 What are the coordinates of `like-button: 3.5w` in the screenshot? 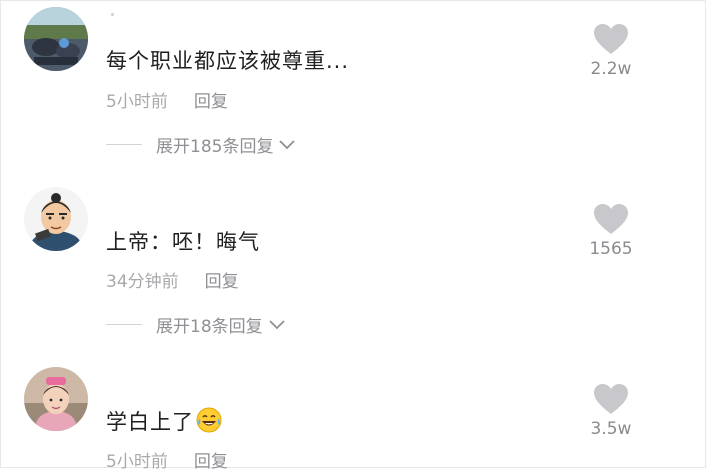 It's located at (611, 411).